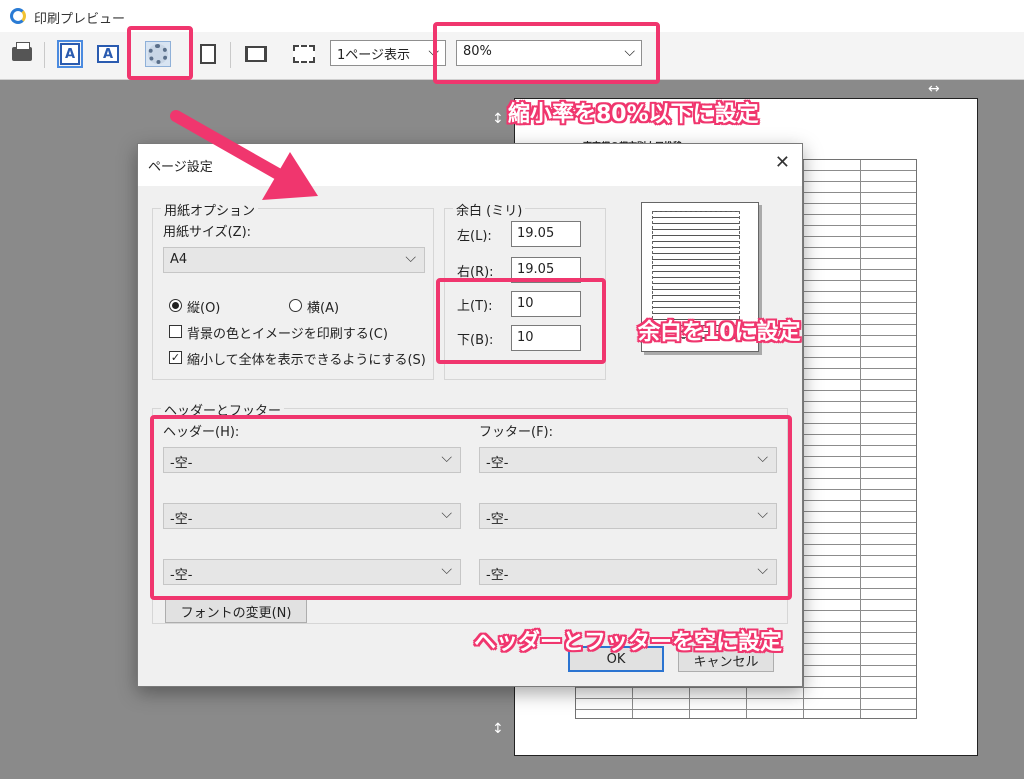 The image size is (1024, 779). What do you see at coordinates (719, 332) in the screenshot?
I see `margin-annotation: 余白を10に設定` at bounding box center [719, 332].